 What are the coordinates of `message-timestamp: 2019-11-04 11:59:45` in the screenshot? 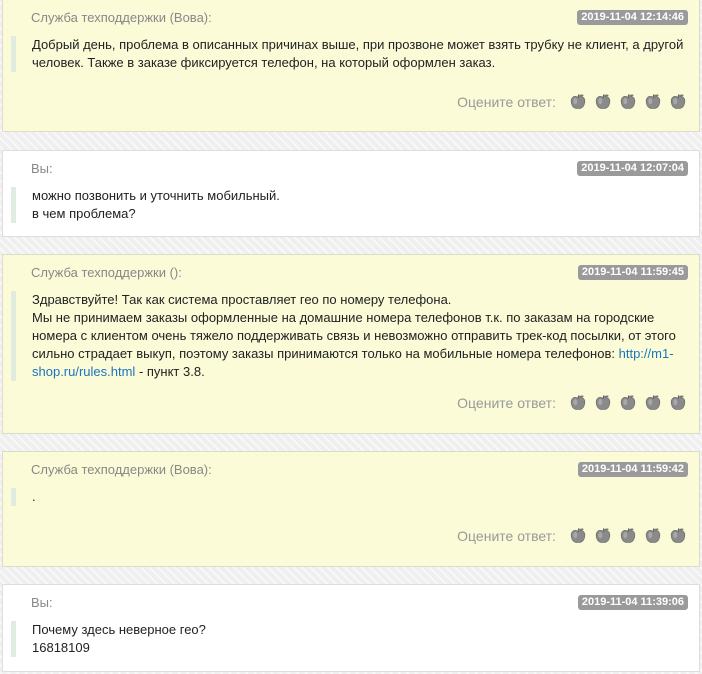 It's located at (632, 272).